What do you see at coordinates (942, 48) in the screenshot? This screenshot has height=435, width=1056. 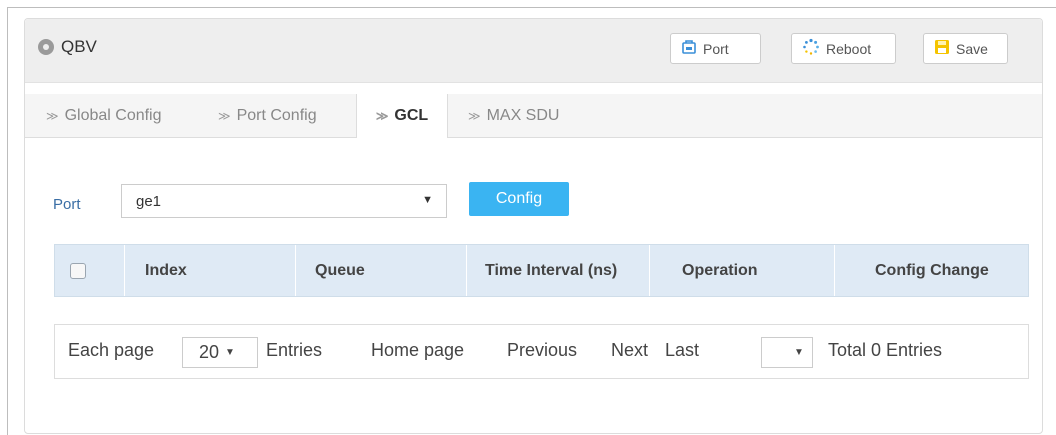 I see `floppy-disk-icon` at bounding box center [942, 48].